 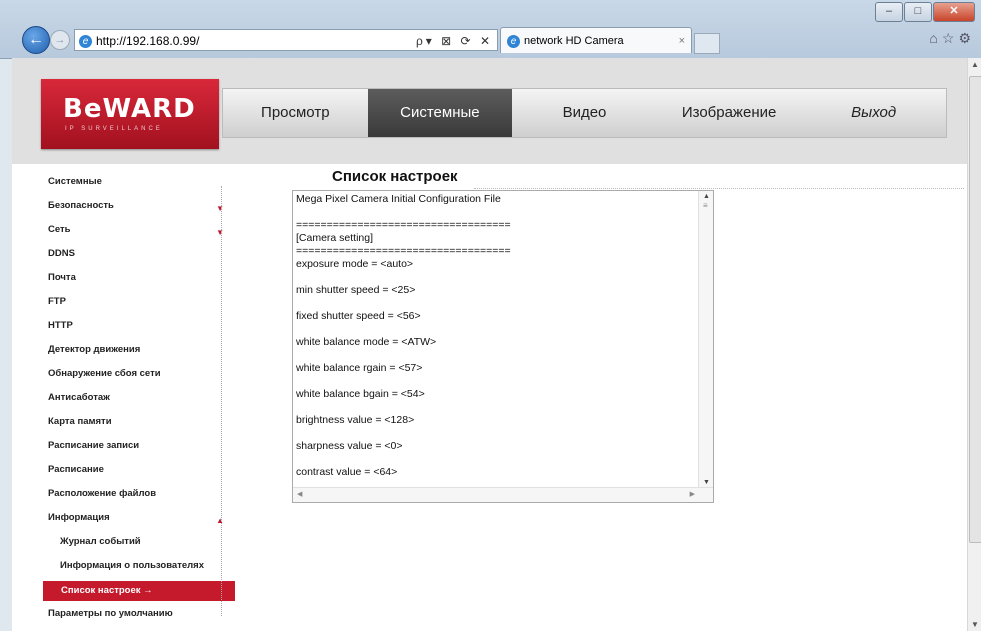 I want to click on page-vertical-scrollbar: ▲ ▼, so click(x=974, y=344).